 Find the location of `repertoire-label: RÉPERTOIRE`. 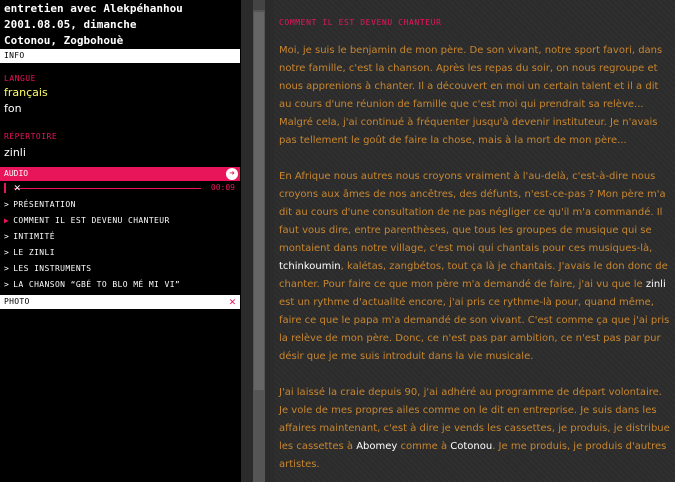

repertoire-label: RÉPERTOIRE is located at coordinates (31, 136).